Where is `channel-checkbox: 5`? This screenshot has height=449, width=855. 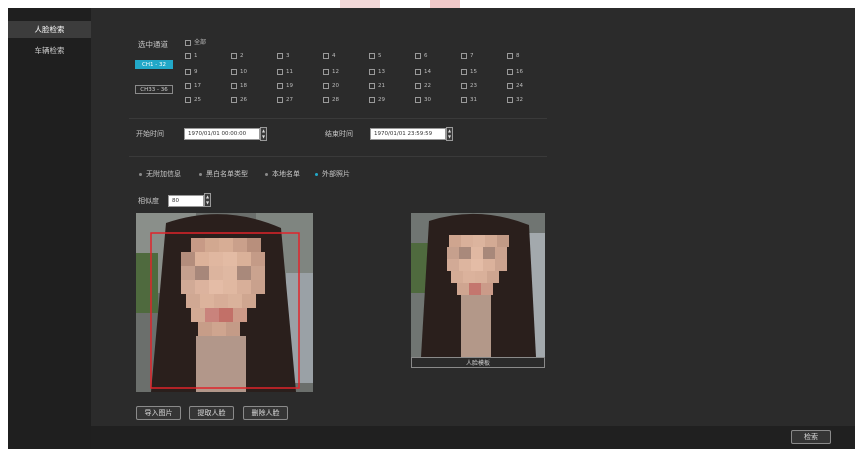 channel-checkbox: 5 is located at coordinates (389, 56).